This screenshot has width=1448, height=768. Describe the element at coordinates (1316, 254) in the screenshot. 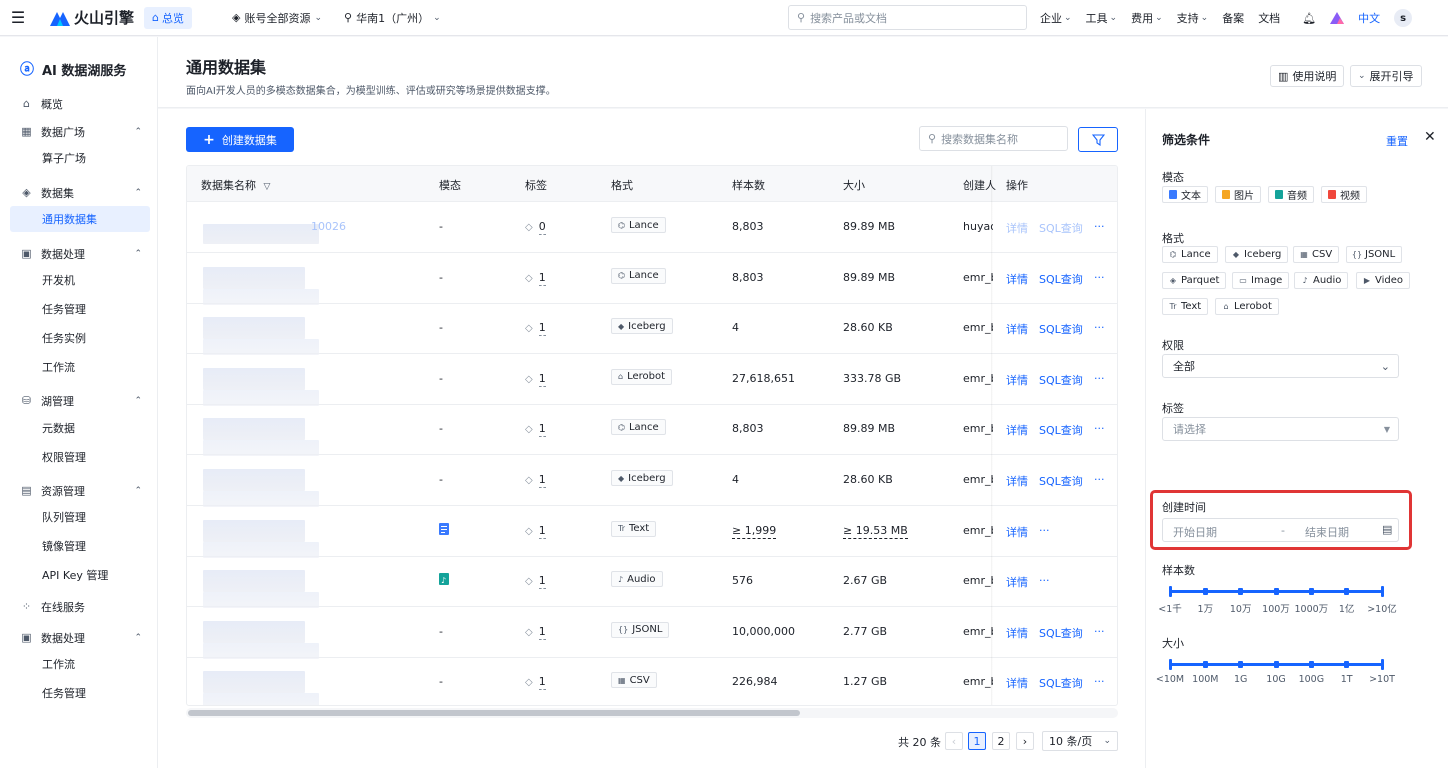

I see `format-chip-csv: ▦ CSV` at that location.